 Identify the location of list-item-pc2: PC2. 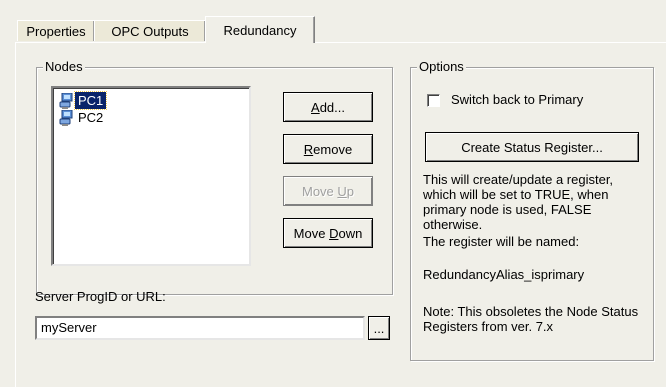
(82, 117).